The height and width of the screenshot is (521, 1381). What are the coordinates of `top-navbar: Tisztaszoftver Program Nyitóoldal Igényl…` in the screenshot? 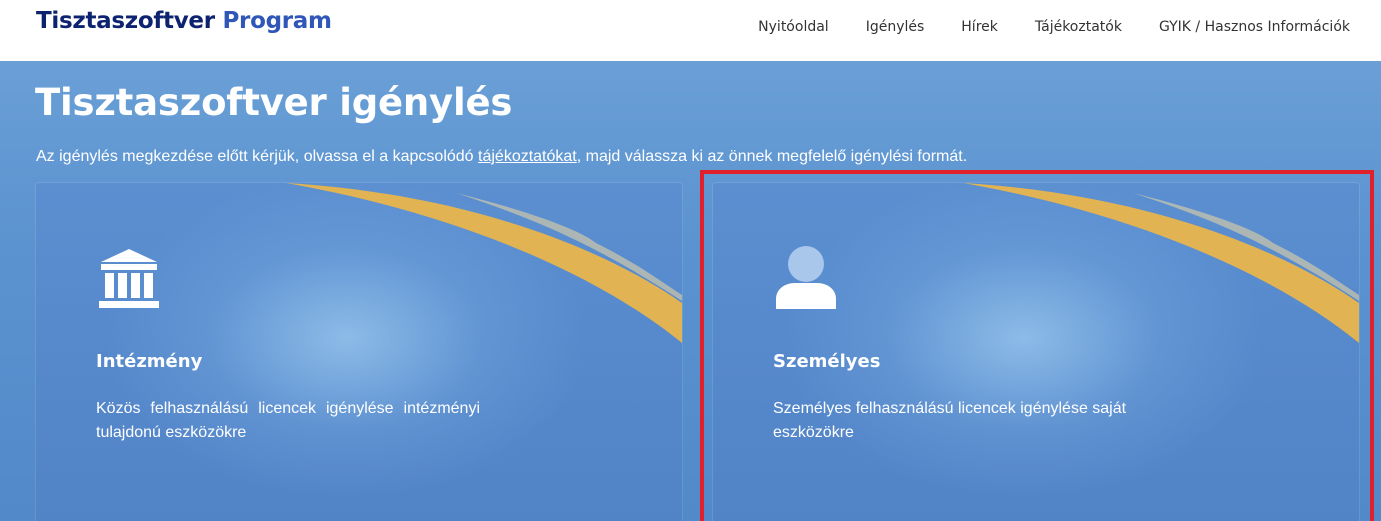 It's located at (690, 30).